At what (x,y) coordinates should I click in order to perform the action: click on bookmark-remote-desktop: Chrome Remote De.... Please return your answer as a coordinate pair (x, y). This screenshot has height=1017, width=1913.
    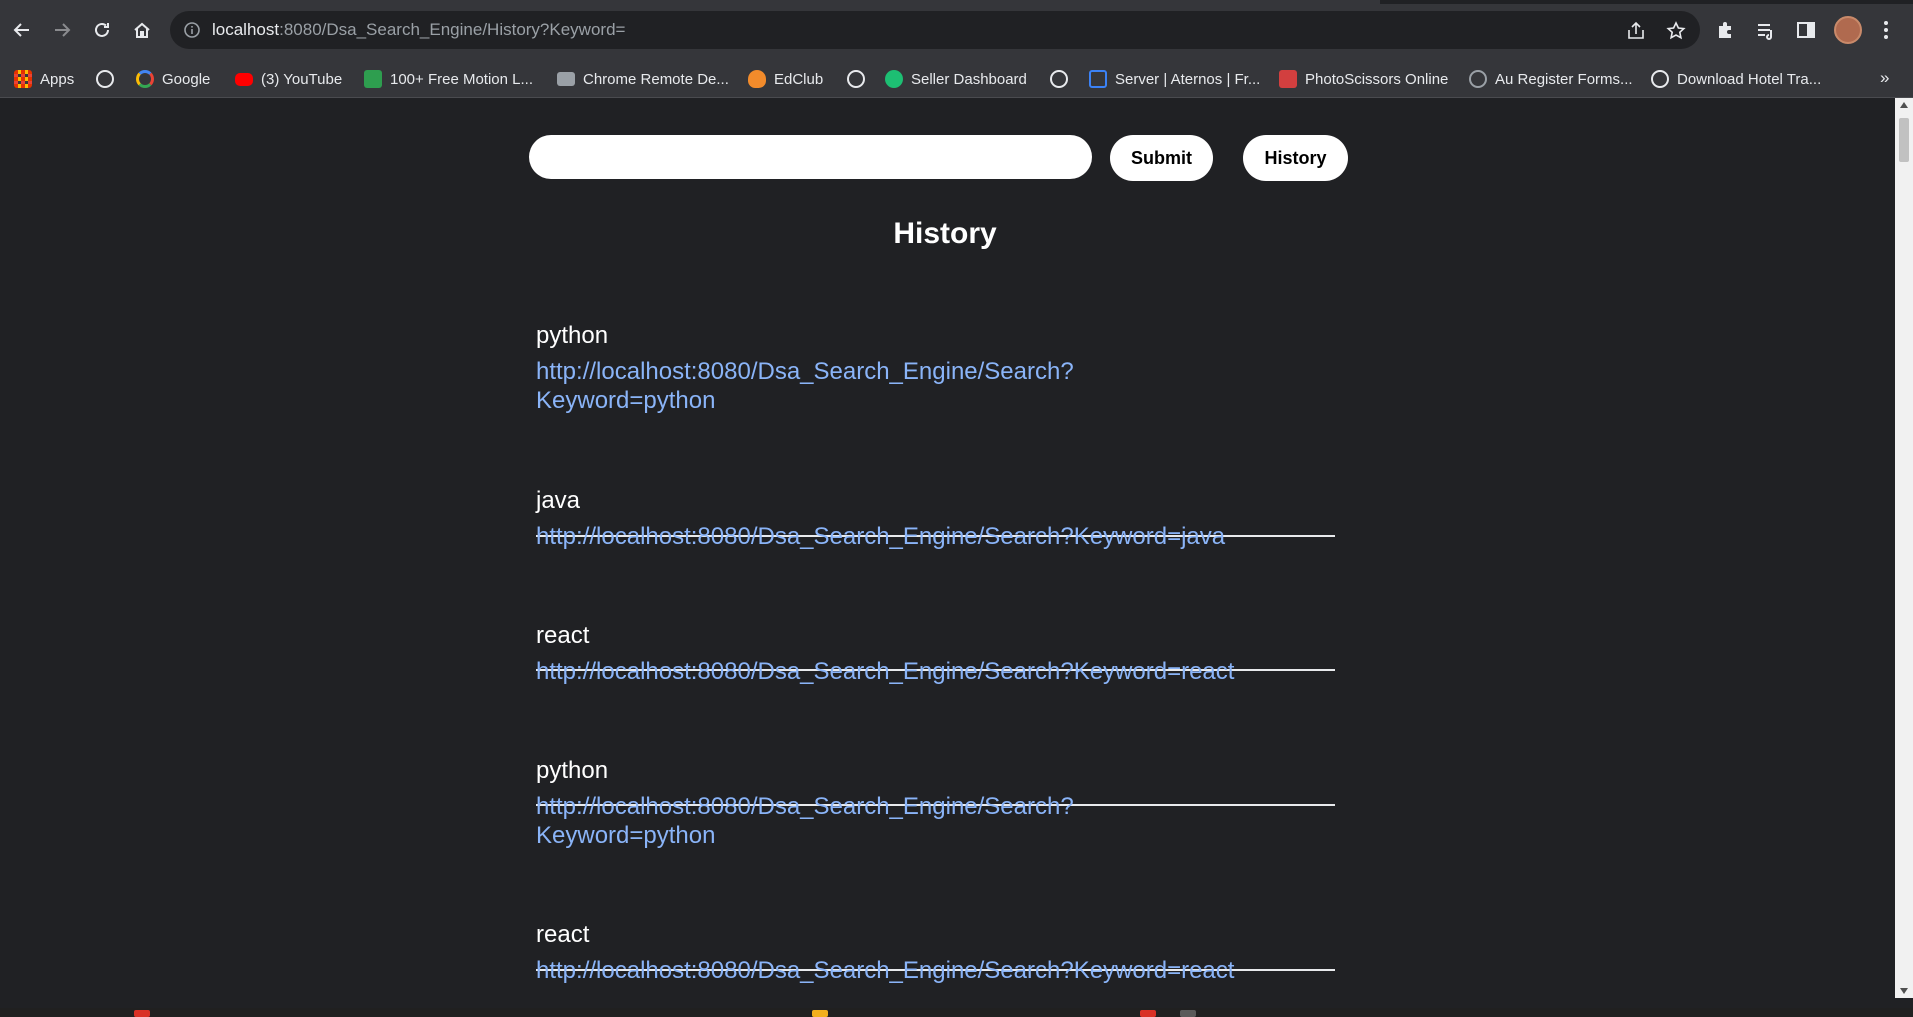
    Looking at the image, I should click on (643, 79).